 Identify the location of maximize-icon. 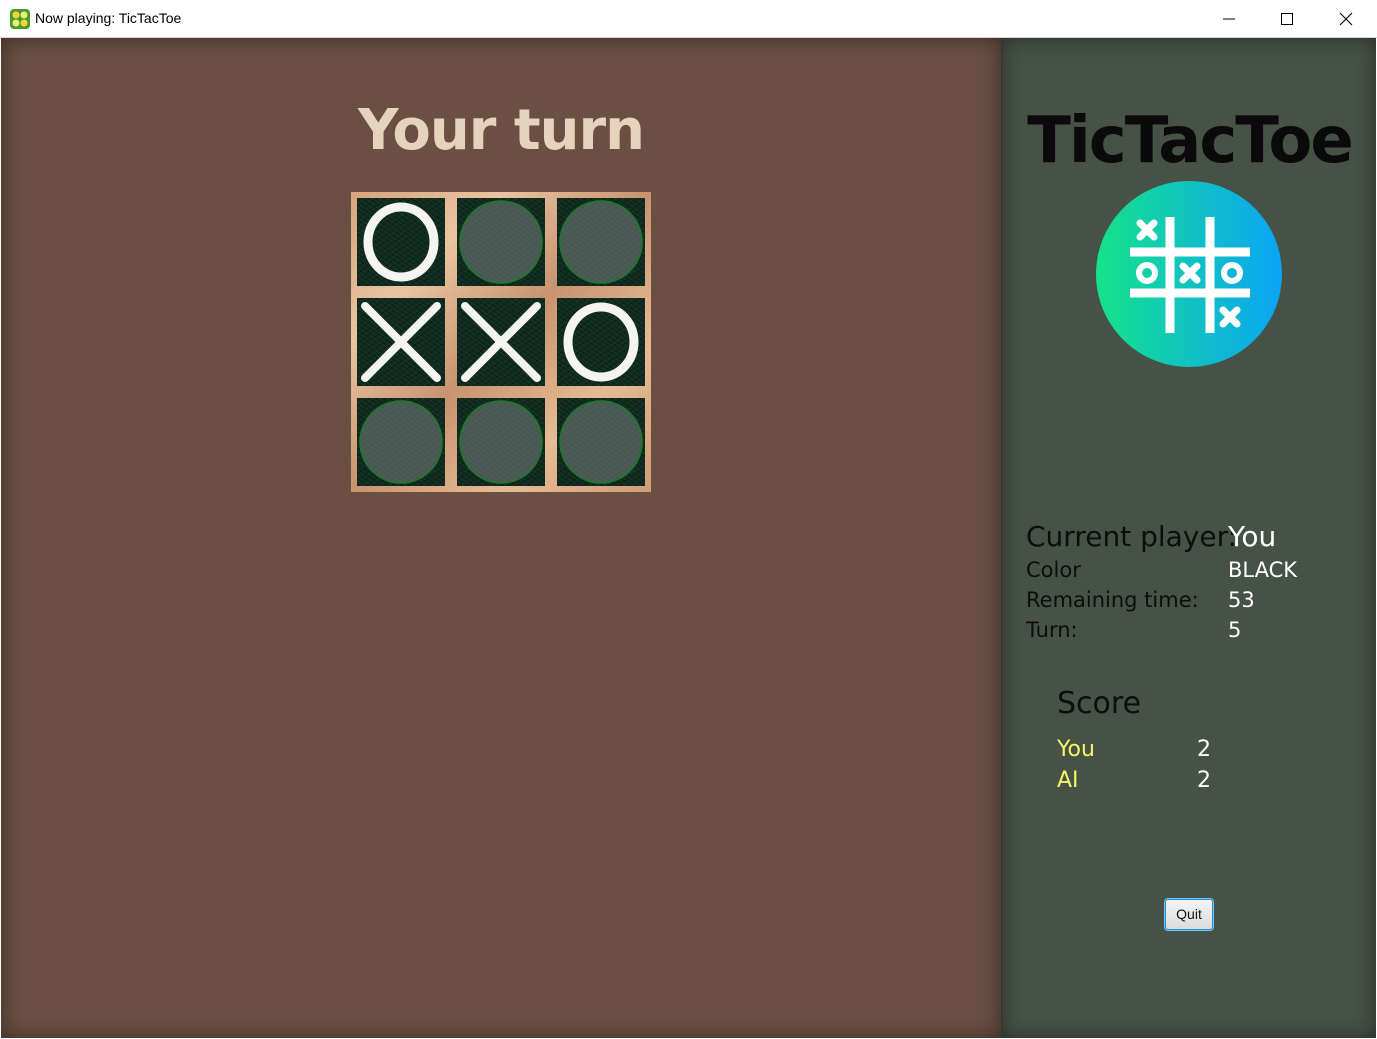
(1287, 19).